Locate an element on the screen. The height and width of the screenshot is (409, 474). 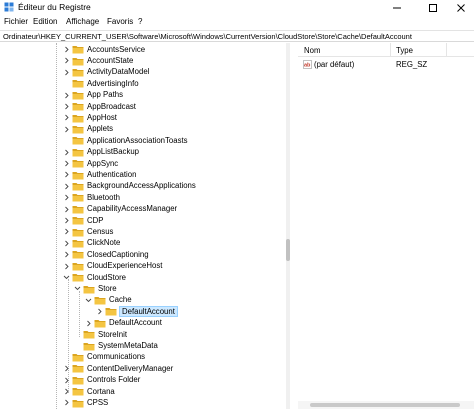
tree-scrollbar-thumb is located at coordinates (288, 250).